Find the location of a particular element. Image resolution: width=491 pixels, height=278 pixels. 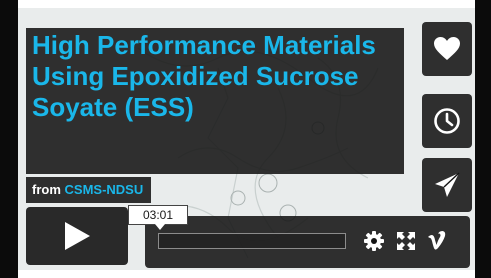

like-button is located at coordinates (447, 49).